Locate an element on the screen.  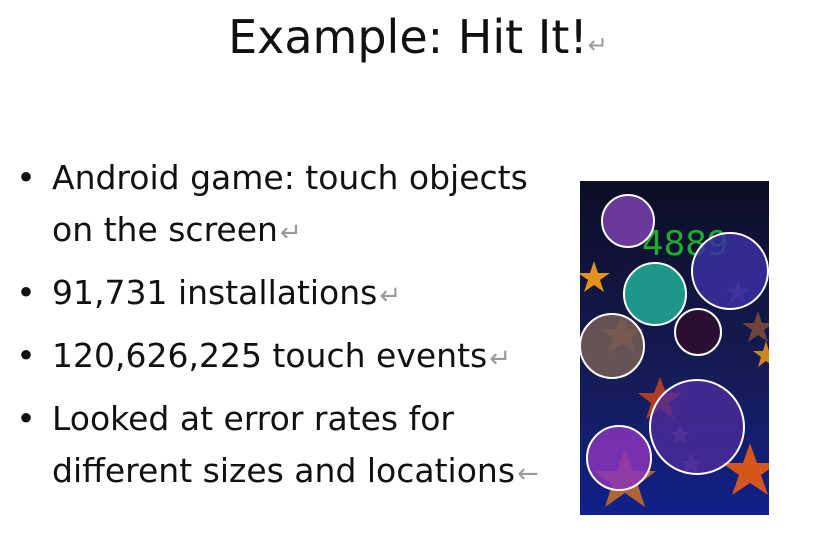
return-mark-icon: ← is located at coordinates (528, 474).